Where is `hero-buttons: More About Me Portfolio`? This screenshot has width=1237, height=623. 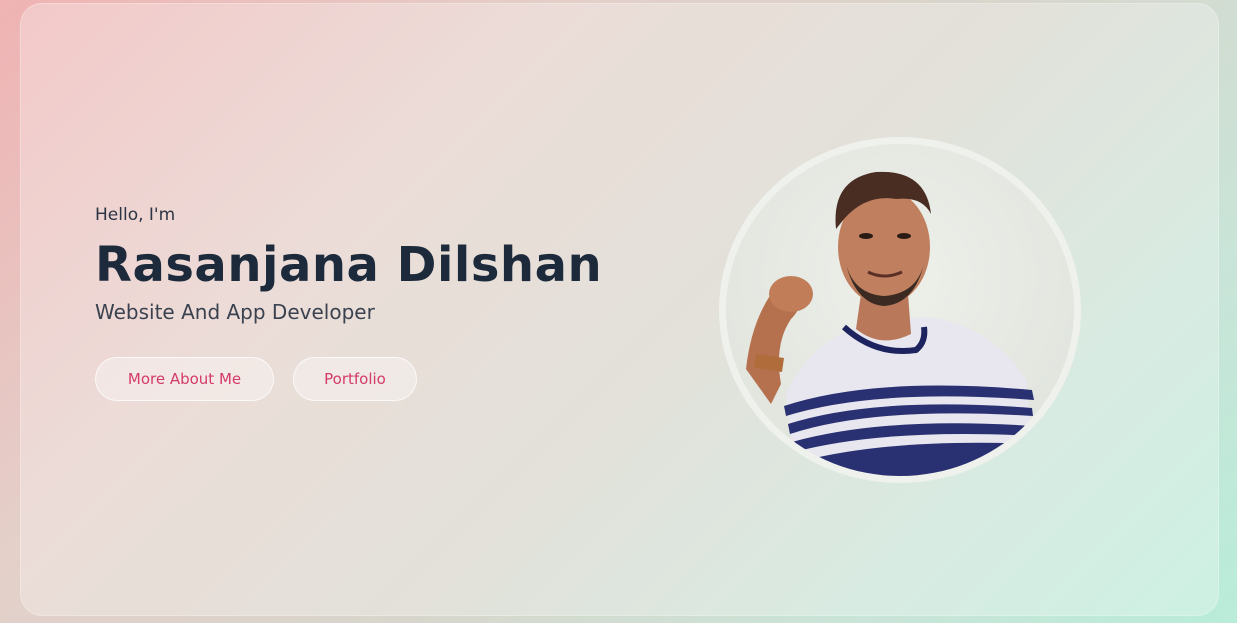 hero-buttons: More About Me Portfolio is located at coordinates (348, 379).